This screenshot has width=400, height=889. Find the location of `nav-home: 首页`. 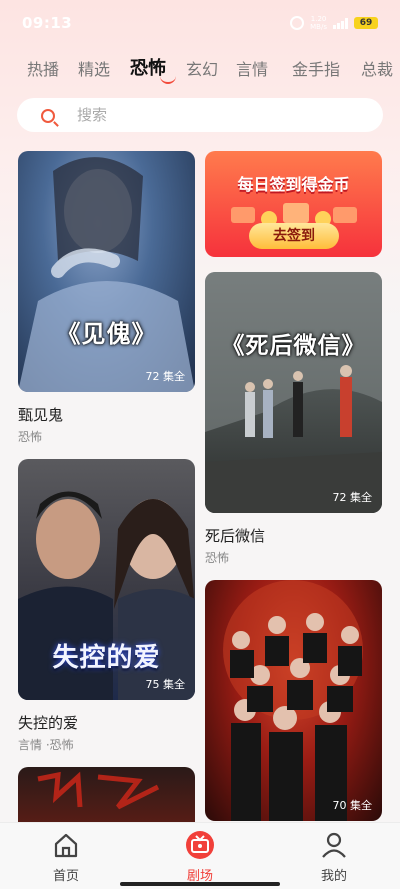

nav-home: 首页 is located at coordinates (66, 856).